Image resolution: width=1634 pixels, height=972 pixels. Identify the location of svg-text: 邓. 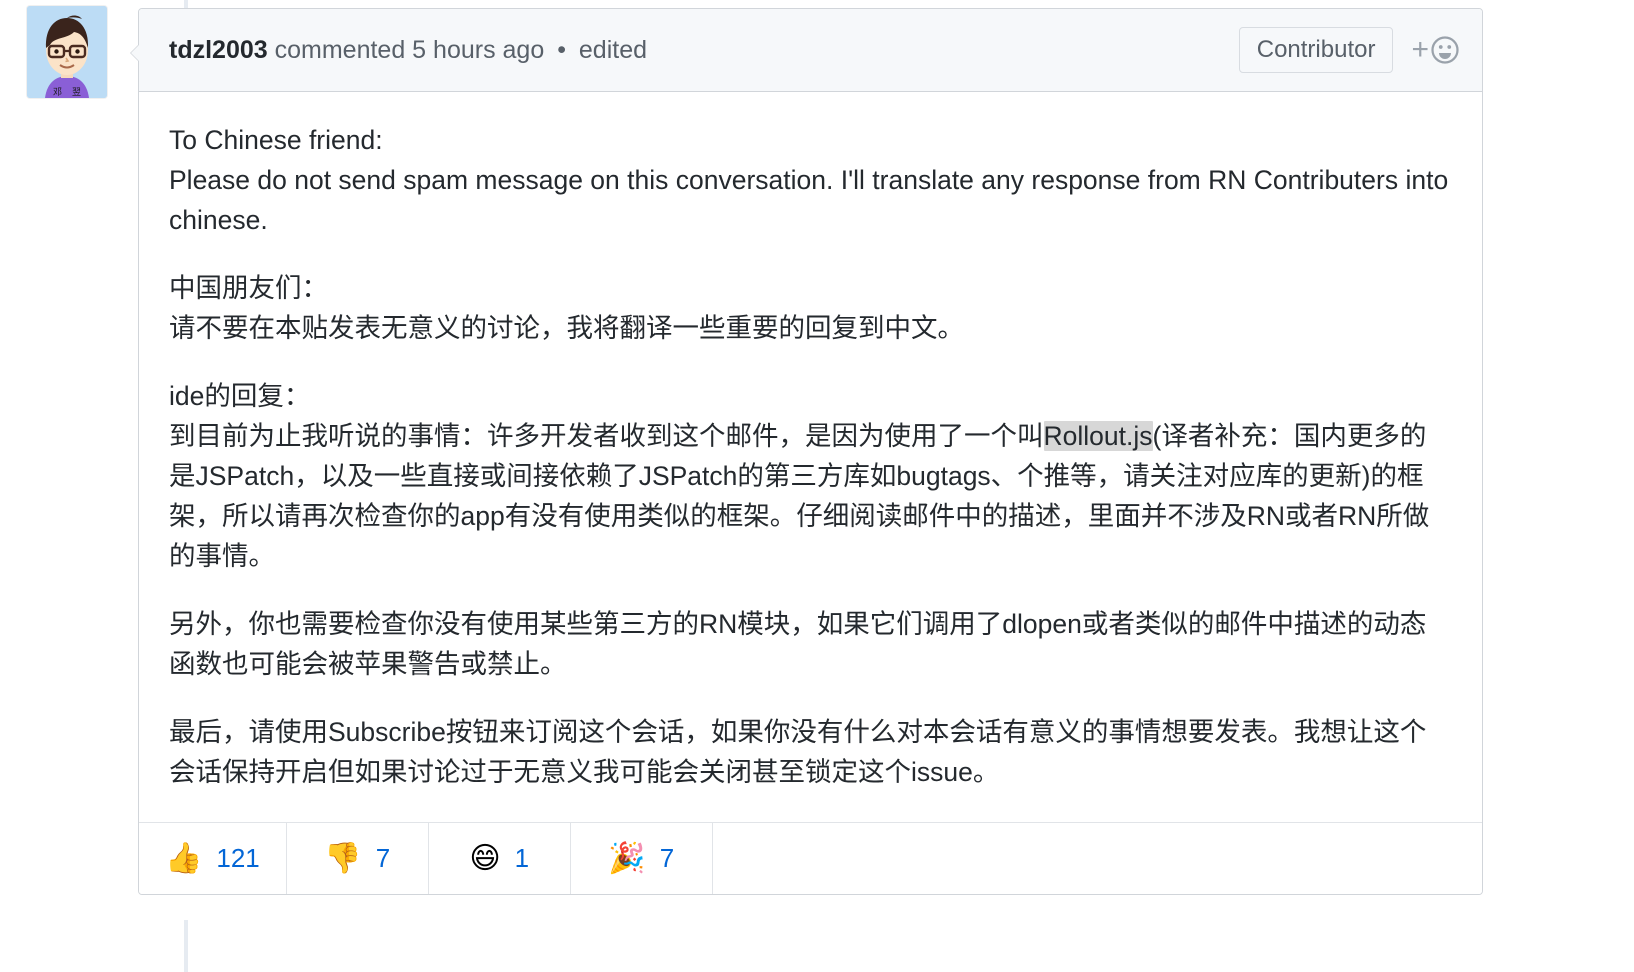
(57, 92).